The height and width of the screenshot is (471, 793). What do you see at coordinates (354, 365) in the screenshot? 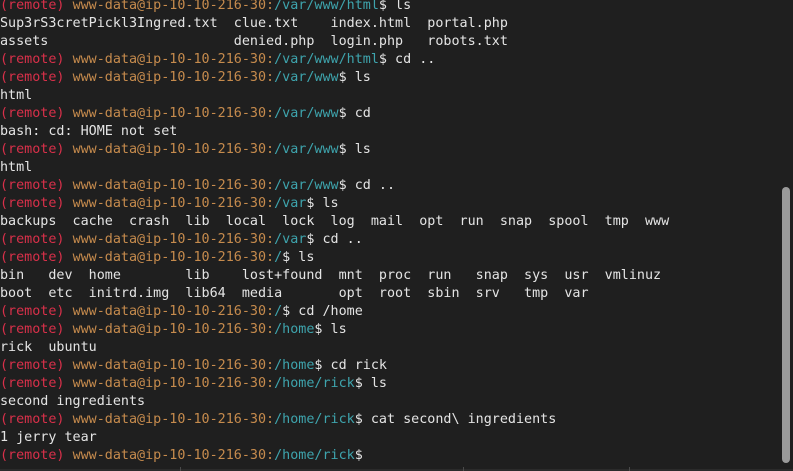
I see `command-text: cd rick` at bounding box center [354, 365].